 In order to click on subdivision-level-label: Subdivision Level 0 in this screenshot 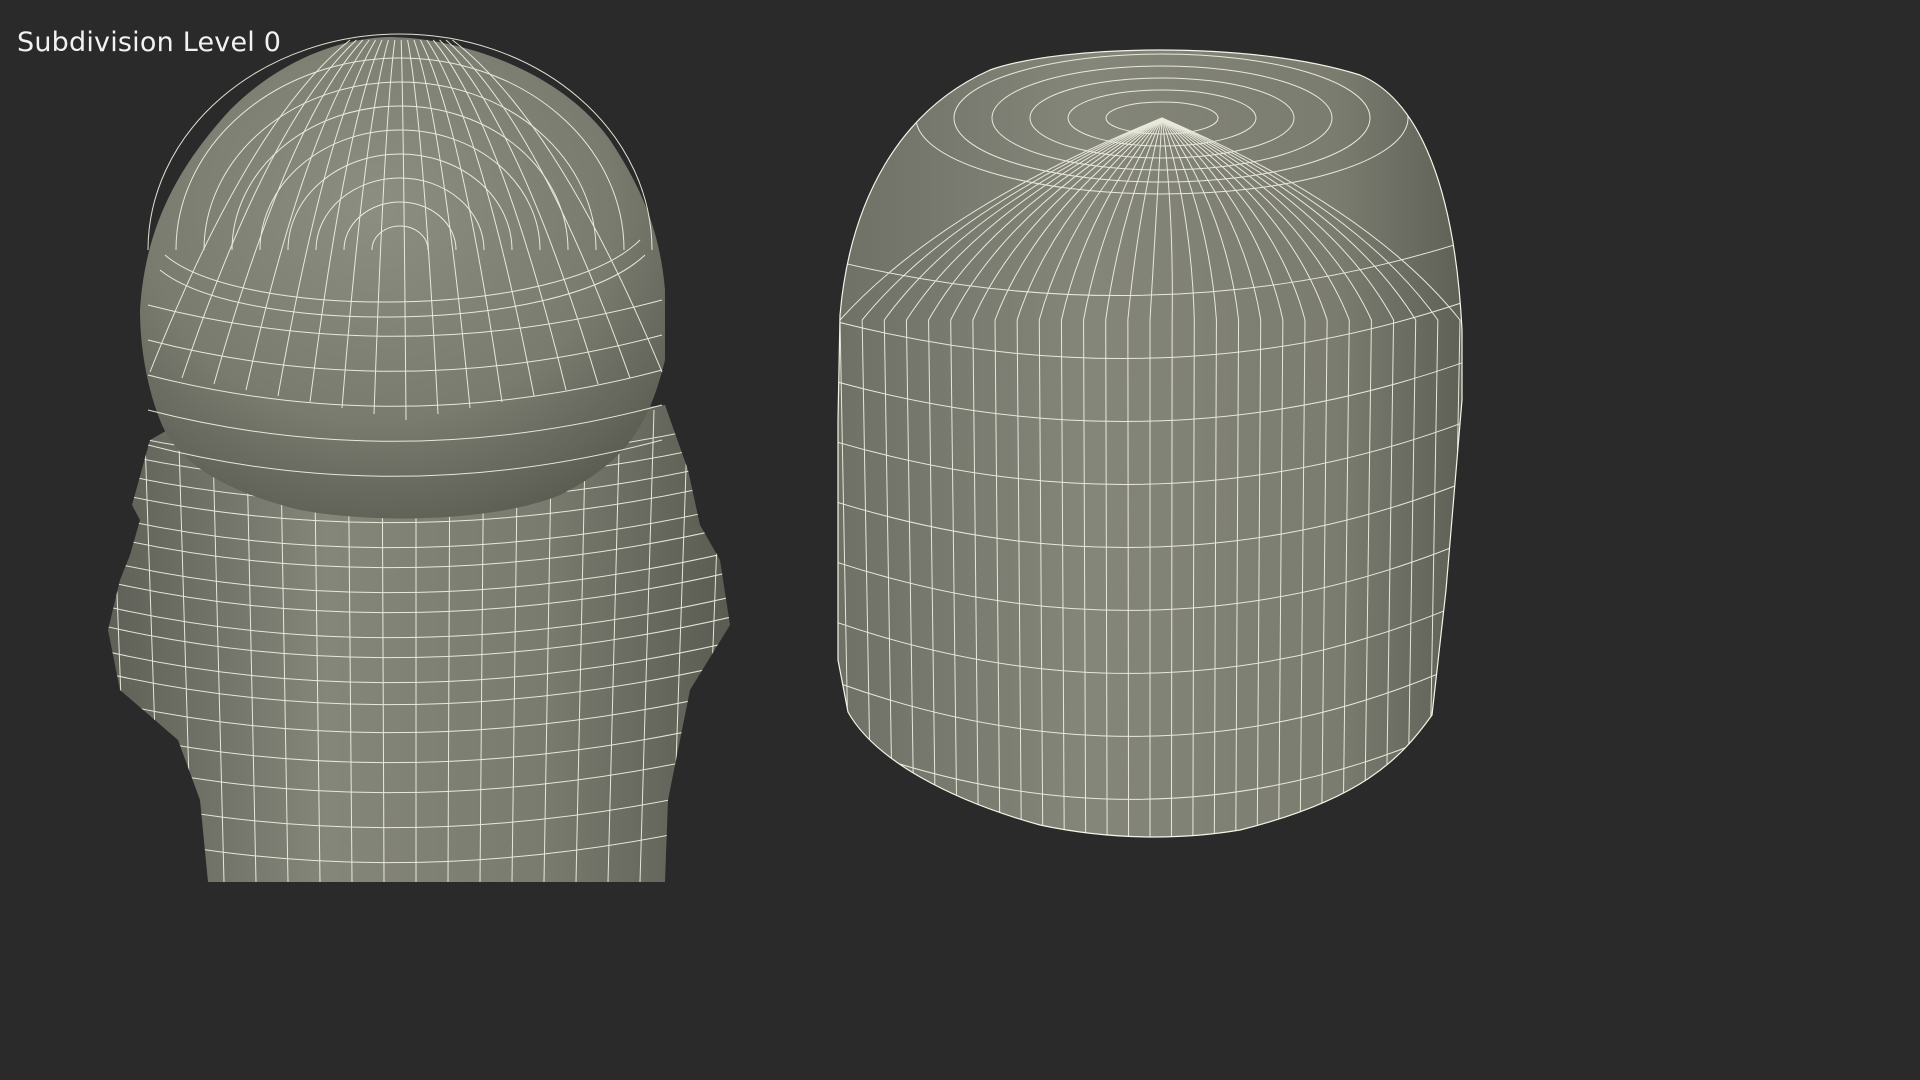, I will do `click(149, 42)`.